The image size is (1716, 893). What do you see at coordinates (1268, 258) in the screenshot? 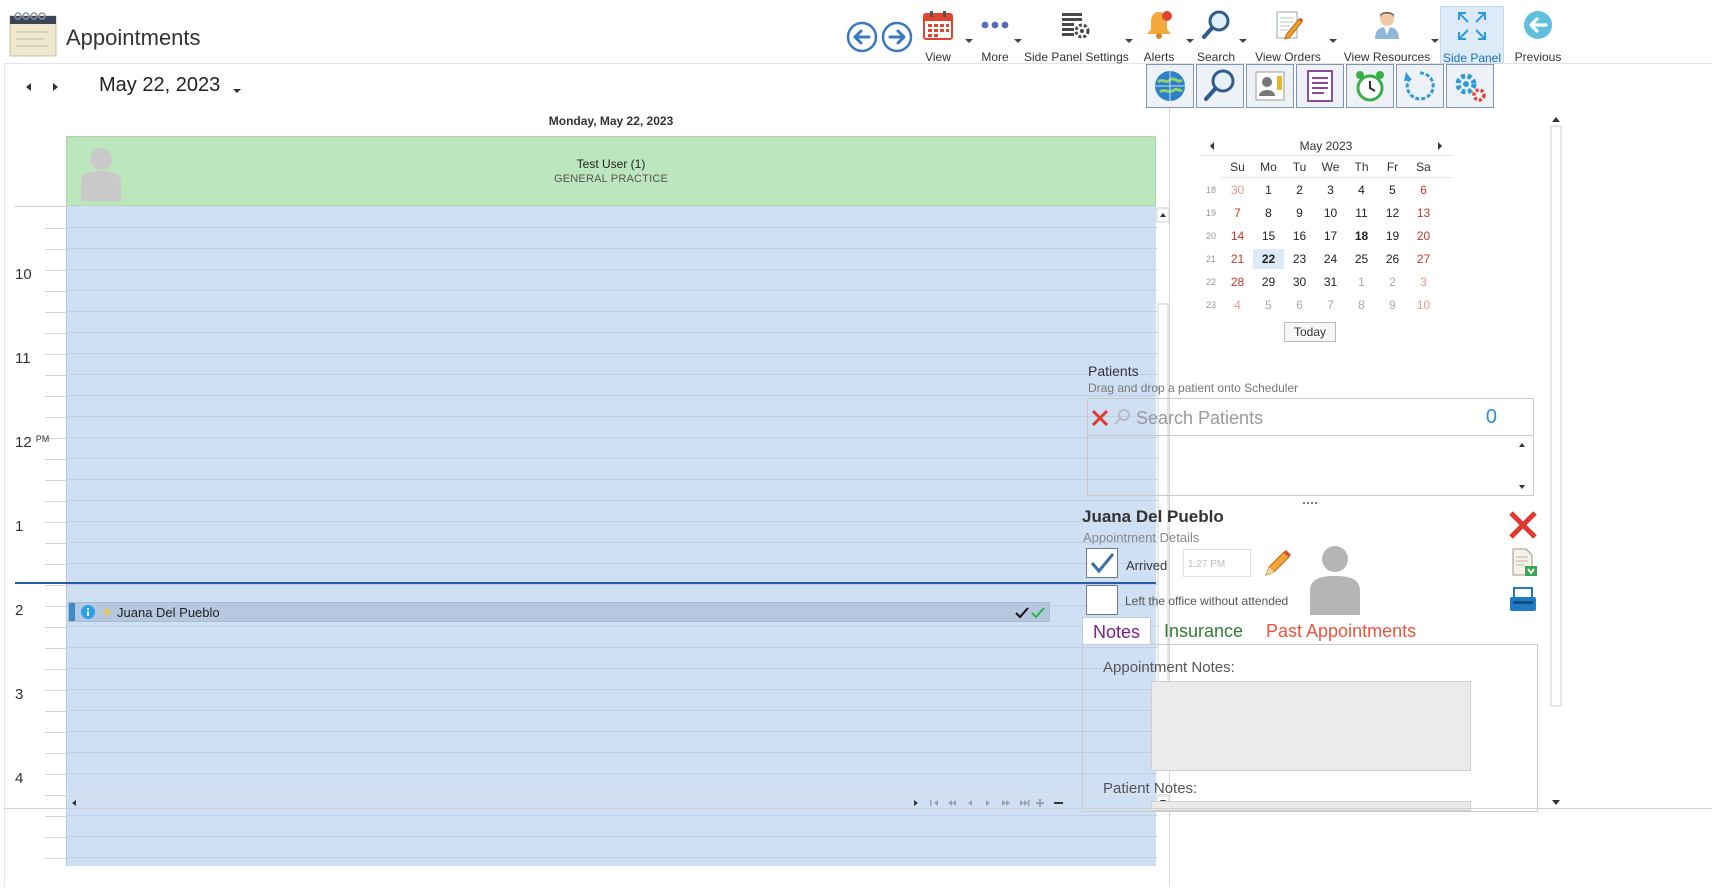
I see `calendar-day: 22` at bounding box center [1268, 258].